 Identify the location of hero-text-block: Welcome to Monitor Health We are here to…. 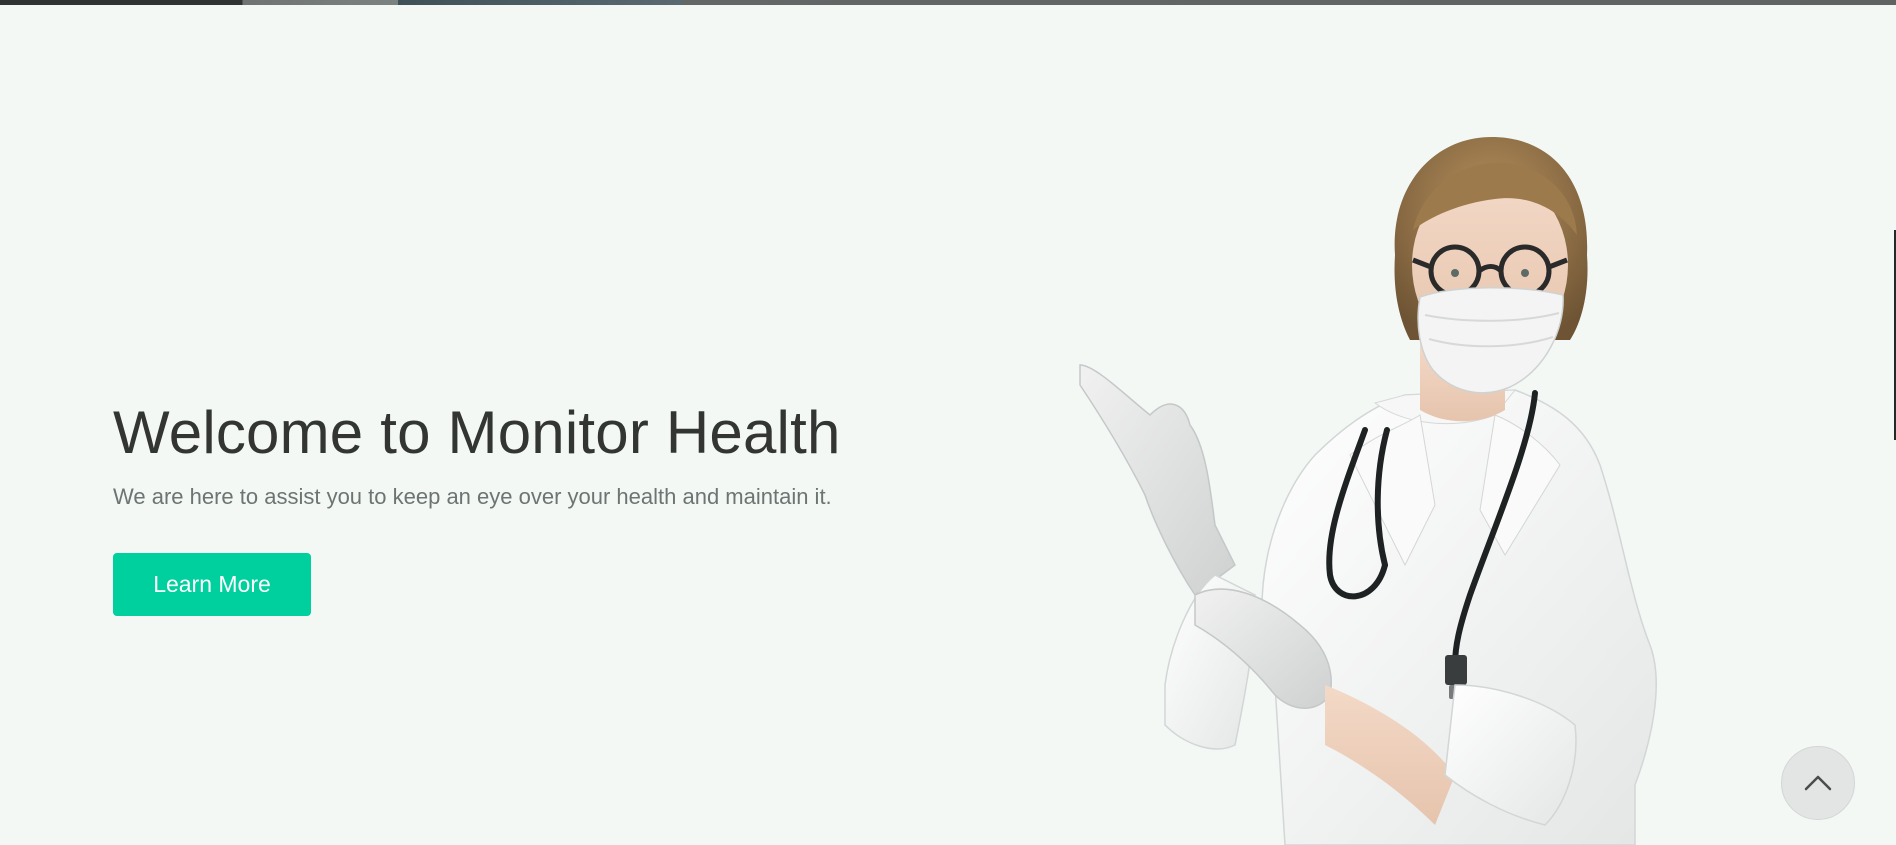
(563, 455).